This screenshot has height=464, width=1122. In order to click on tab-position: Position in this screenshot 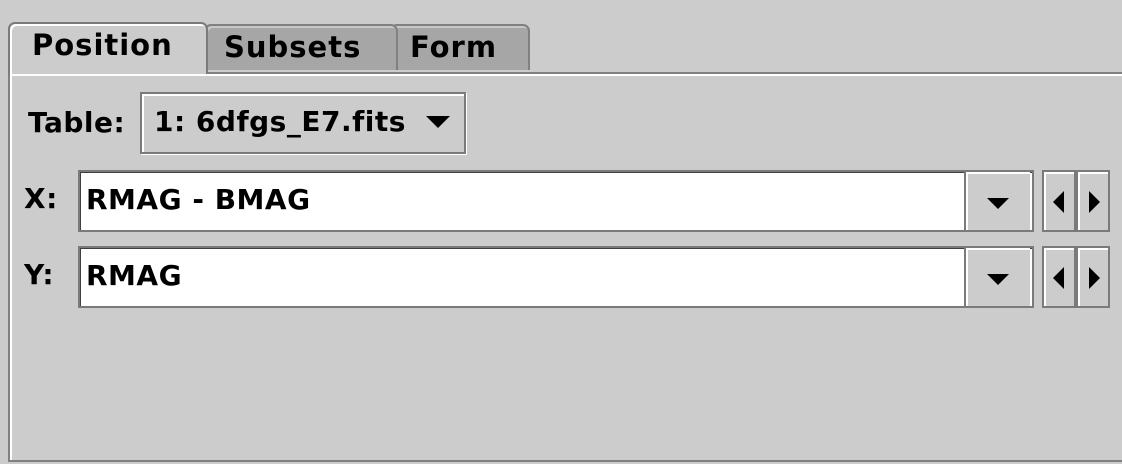, I will do `click(108, 48)`.